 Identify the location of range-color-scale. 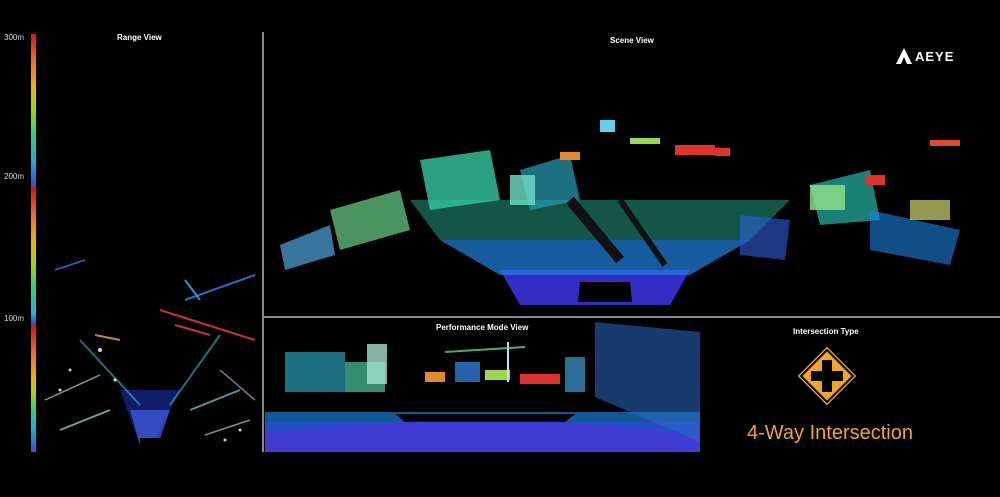
(33, 243).